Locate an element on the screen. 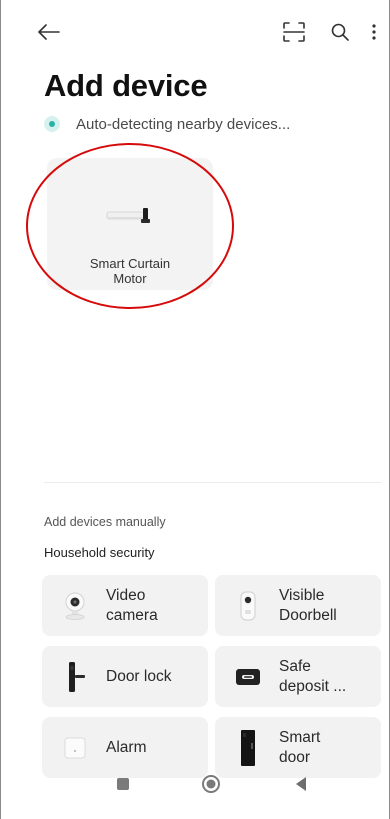  scanning-indicator-icon is located at coordinates (52, 124).